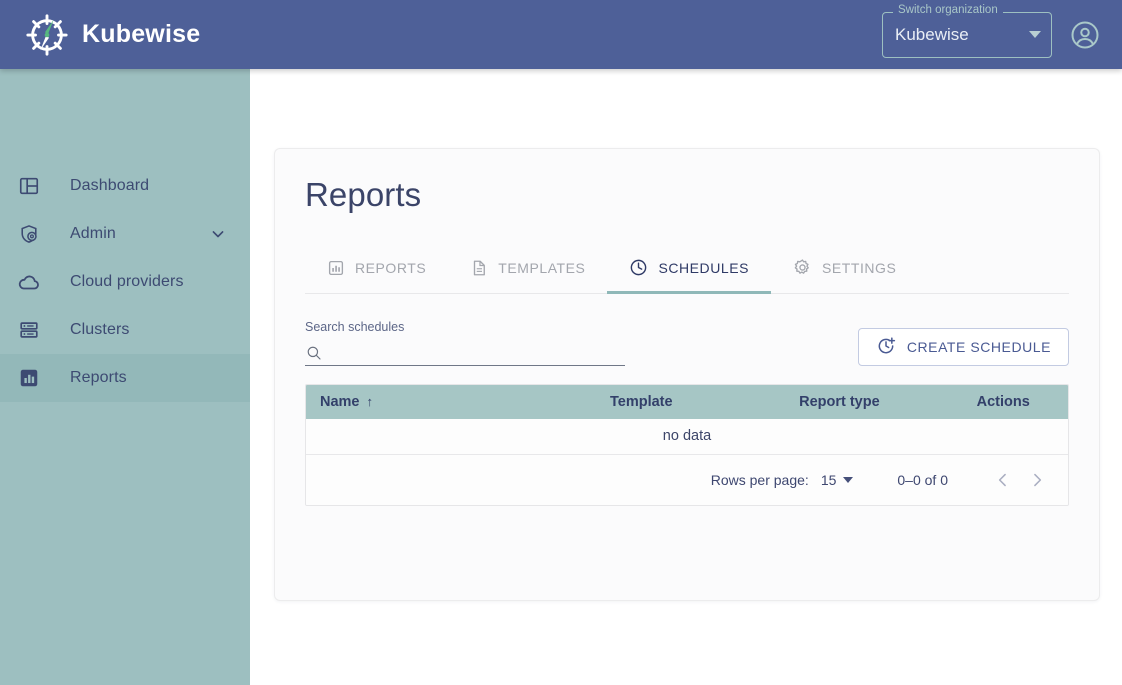 This screenshot has height=685, width=1122. Describe the element at coordinates (837, 480) in the screenshot. I see `rows-per-page-select: 15` at that location.